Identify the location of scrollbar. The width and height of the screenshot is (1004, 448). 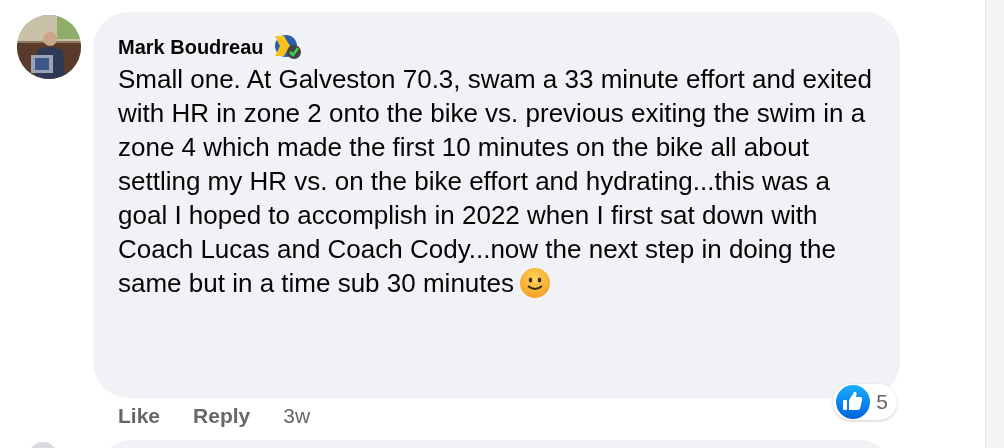
(994, 224).